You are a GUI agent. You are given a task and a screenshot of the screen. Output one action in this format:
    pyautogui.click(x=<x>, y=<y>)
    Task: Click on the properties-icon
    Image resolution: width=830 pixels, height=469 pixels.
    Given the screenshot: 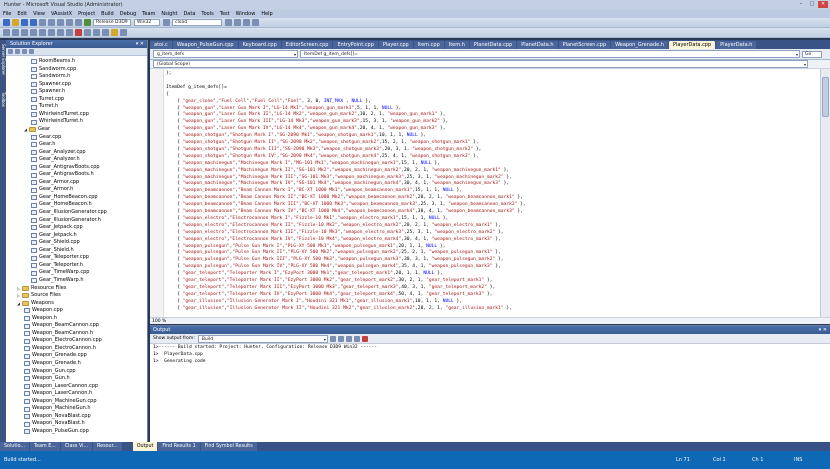 What is the action you would take?
    pyautogui.click(x=10, y=51)
    